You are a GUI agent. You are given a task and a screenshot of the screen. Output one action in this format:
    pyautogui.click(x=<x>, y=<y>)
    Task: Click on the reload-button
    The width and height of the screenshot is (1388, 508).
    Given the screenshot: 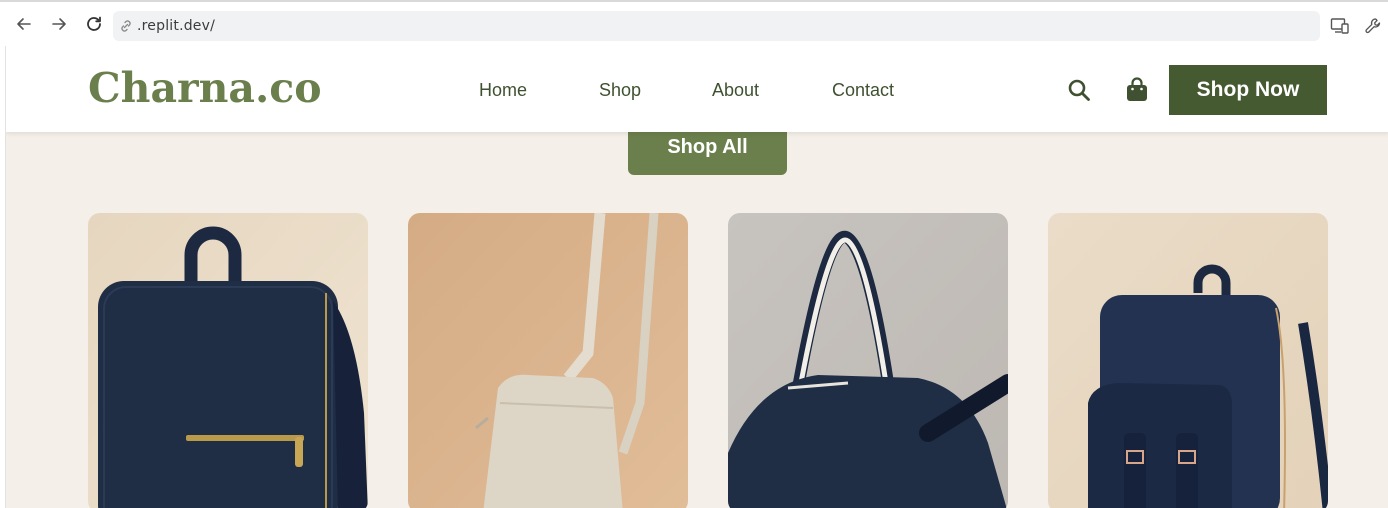 What is the action you would take?
    pyautogui.click(x=94, y=24)
    